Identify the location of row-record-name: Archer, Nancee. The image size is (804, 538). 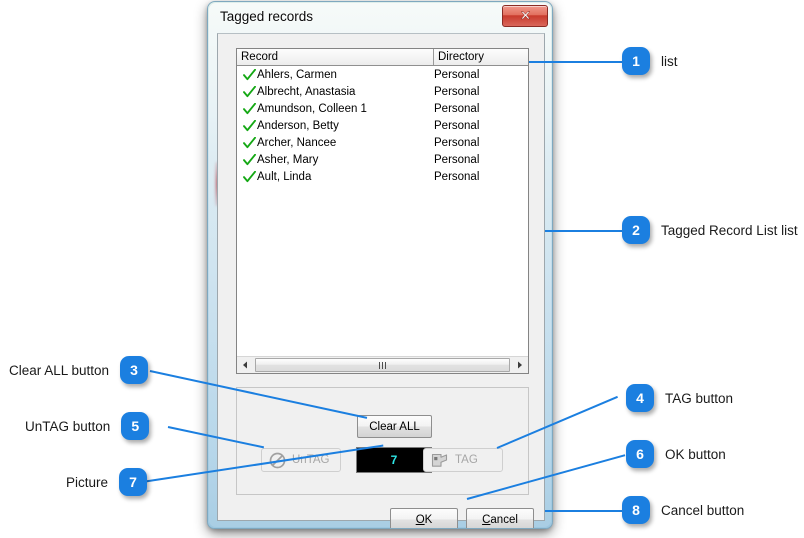
(297, 142).